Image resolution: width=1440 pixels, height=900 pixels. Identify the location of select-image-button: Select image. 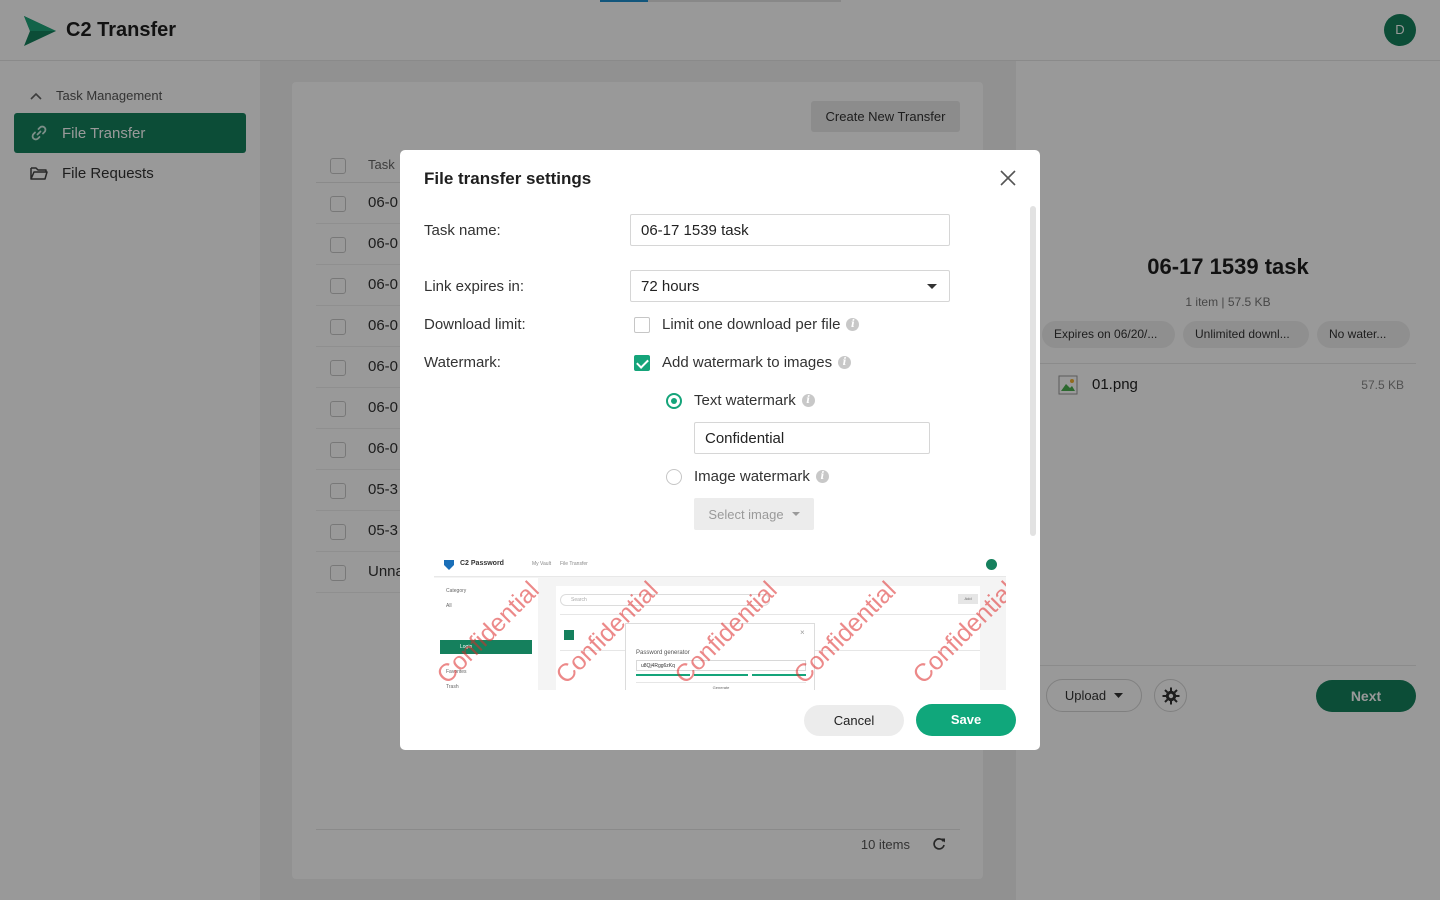
(754, 514).